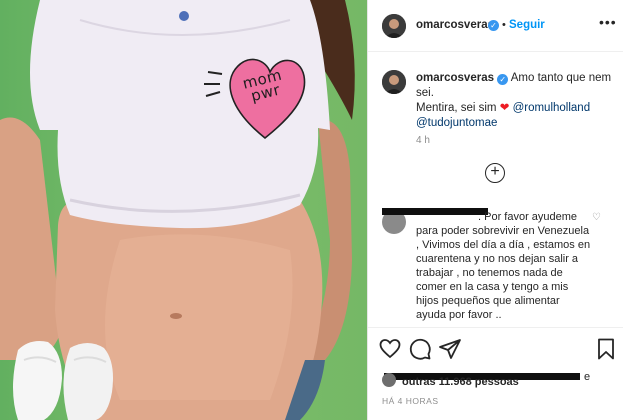 This screenshot has width=623, height=420. Describe the element at coordinates (587, 377) in the screenshot. I see `likes-connector: e` at that location.